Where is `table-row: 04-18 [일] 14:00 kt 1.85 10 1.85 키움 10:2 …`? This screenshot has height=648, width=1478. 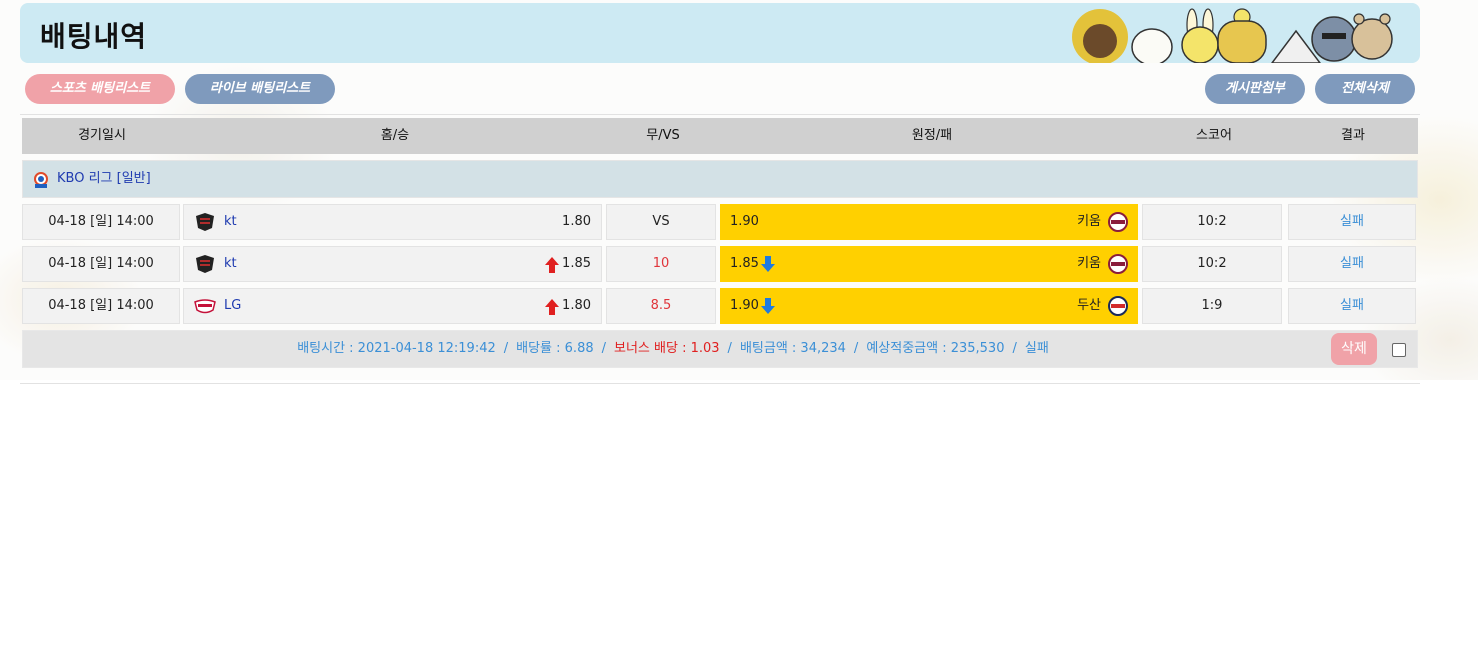 table-row: 04-18 [일] 14:00 kt 1.85 10 1.85 키움 10:2 … is located at coordinates (720, 265).